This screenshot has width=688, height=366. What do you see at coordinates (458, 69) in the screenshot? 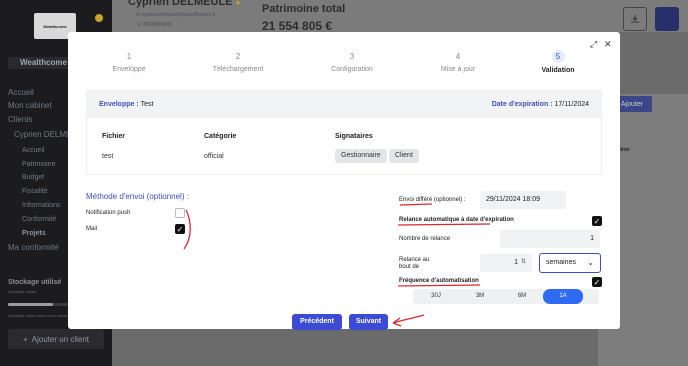
I see `step-label: Mise à jour` at bounding box center [458, 69].